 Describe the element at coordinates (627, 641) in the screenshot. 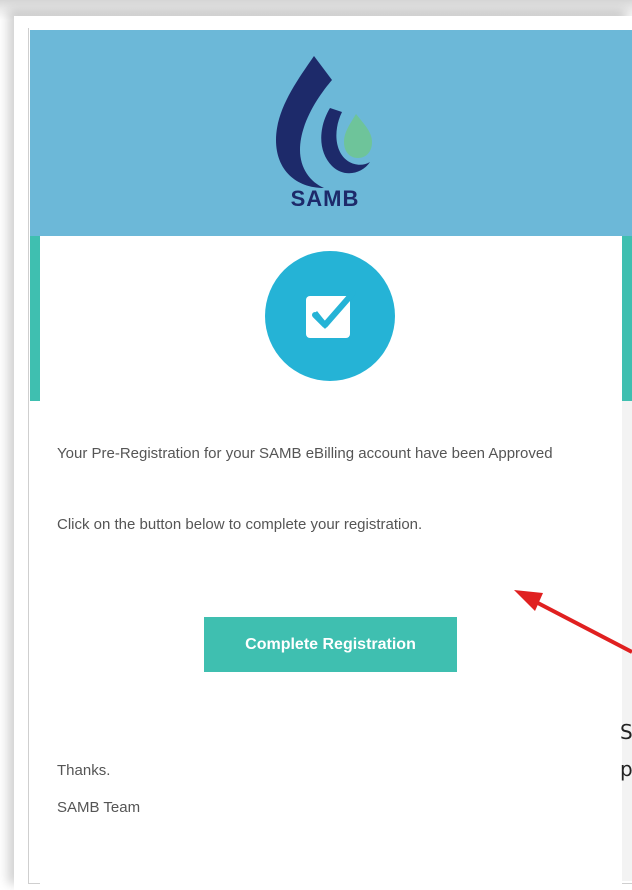

I see `right-edge-strip` at that location.